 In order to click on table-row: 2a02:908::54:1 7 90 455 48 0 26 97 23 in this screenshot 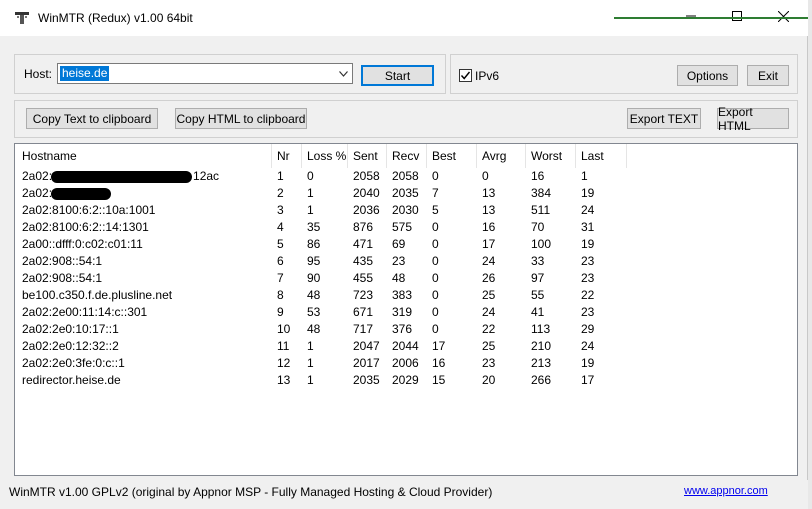, I will do `click(406, 278)`.